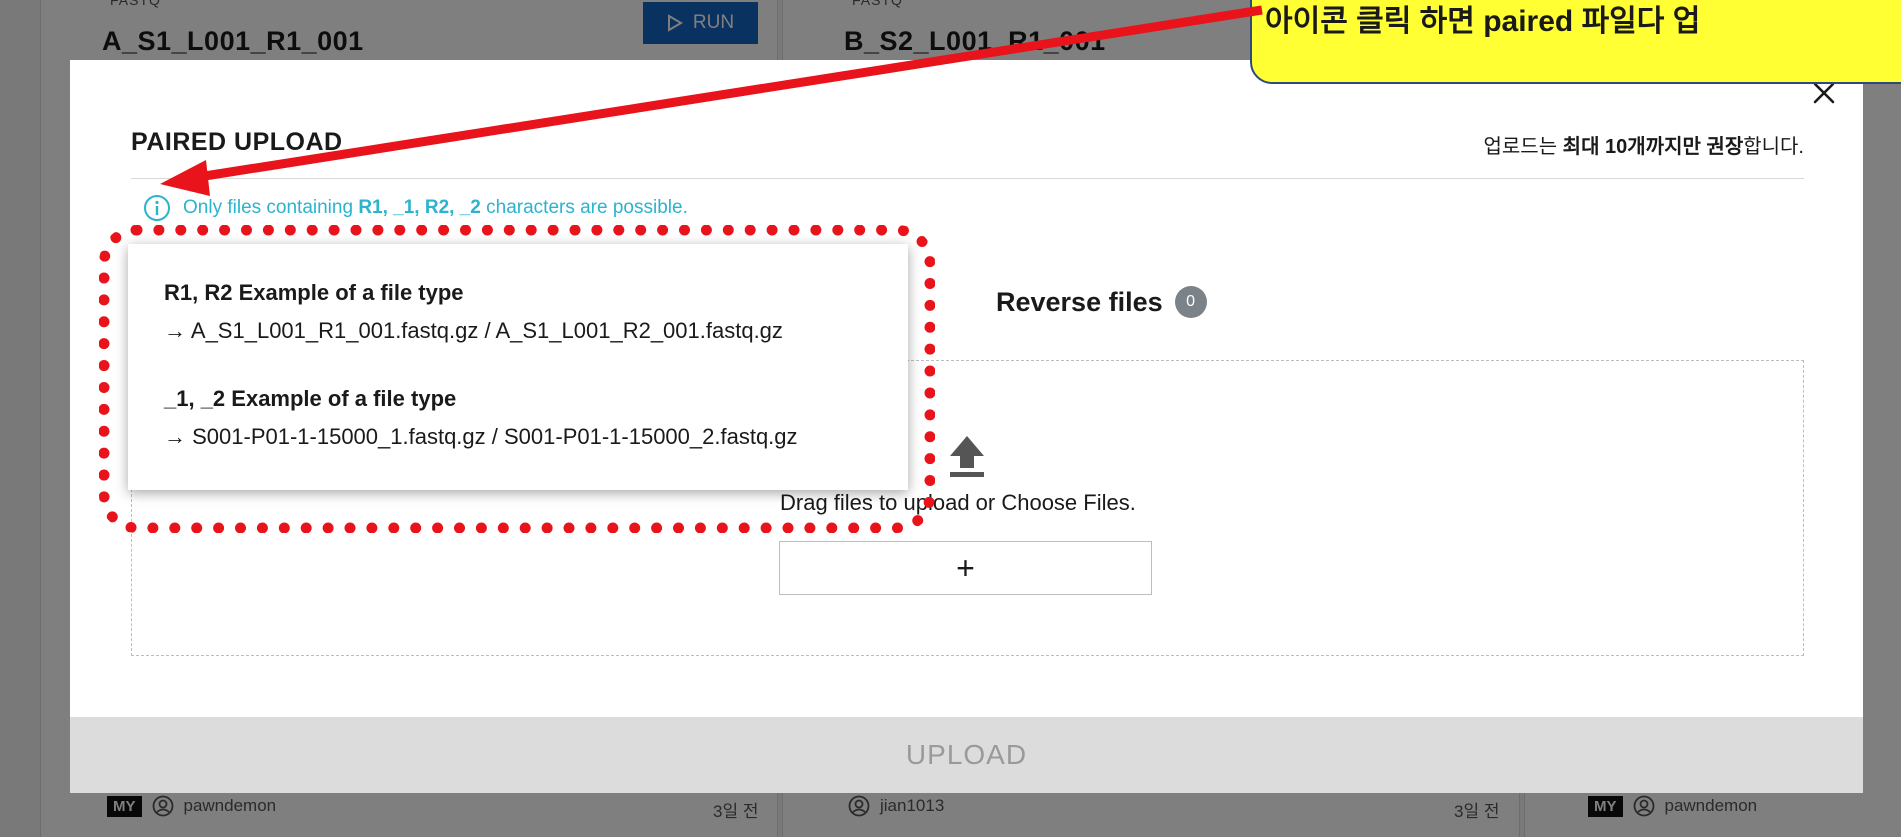 This screenshot has width=1901, height=837. What do you see at coordinates (1653, 147) in the screenshot?
I see `notice-bold: 최대 10개까지만 권장` at bounding box center [1653, 147].